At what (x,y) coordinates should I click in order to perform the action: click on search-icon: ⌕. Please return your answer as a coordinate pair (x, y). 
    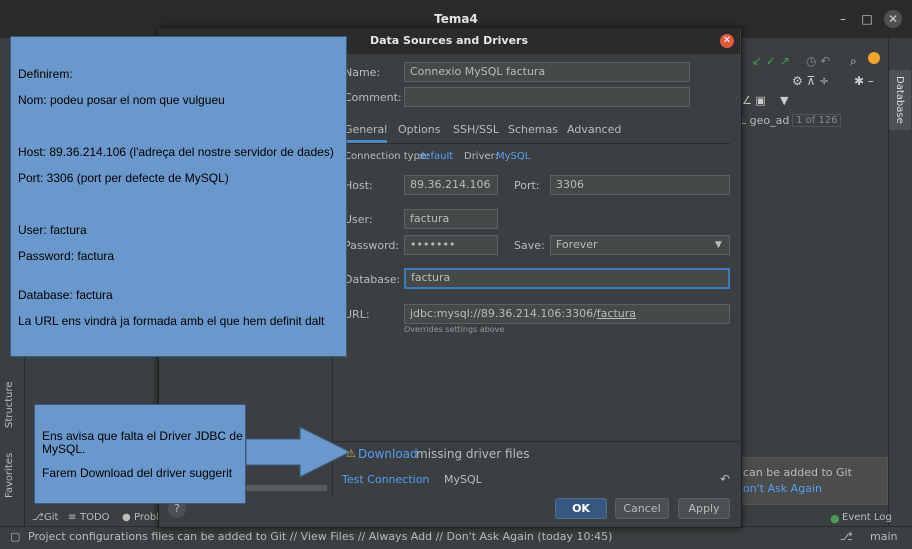
    Looking at the image, I should click on (853, 61).